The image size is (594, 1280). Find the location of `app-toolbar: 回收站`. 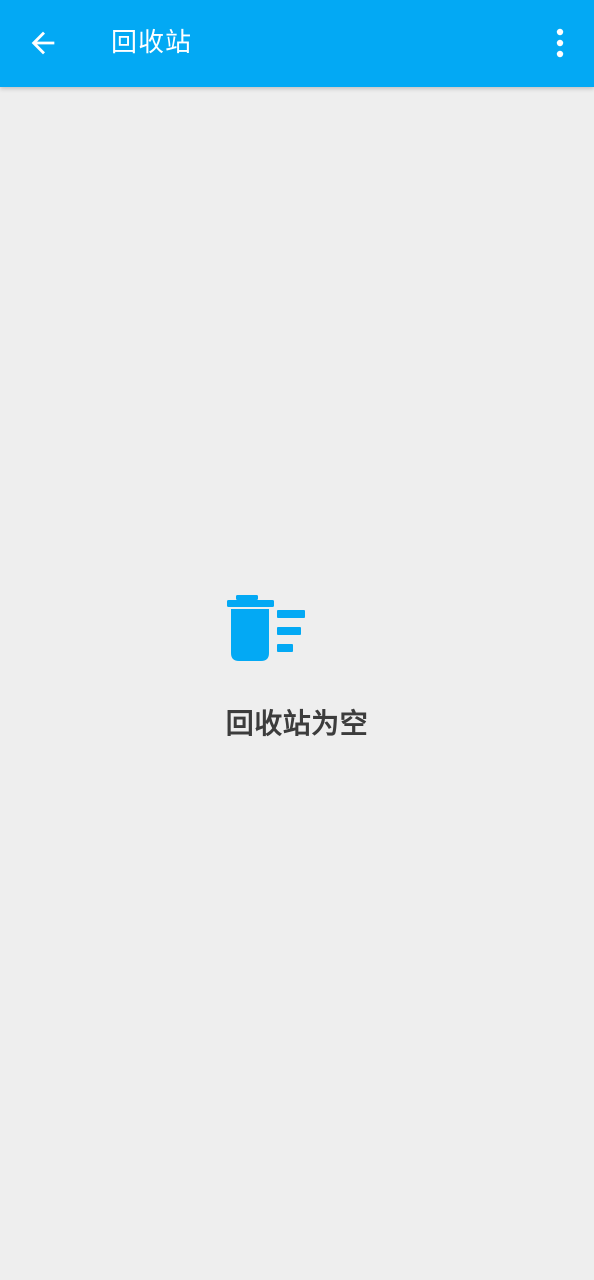

app-toolbar: 回收站 is located at coordinates (297, 43).